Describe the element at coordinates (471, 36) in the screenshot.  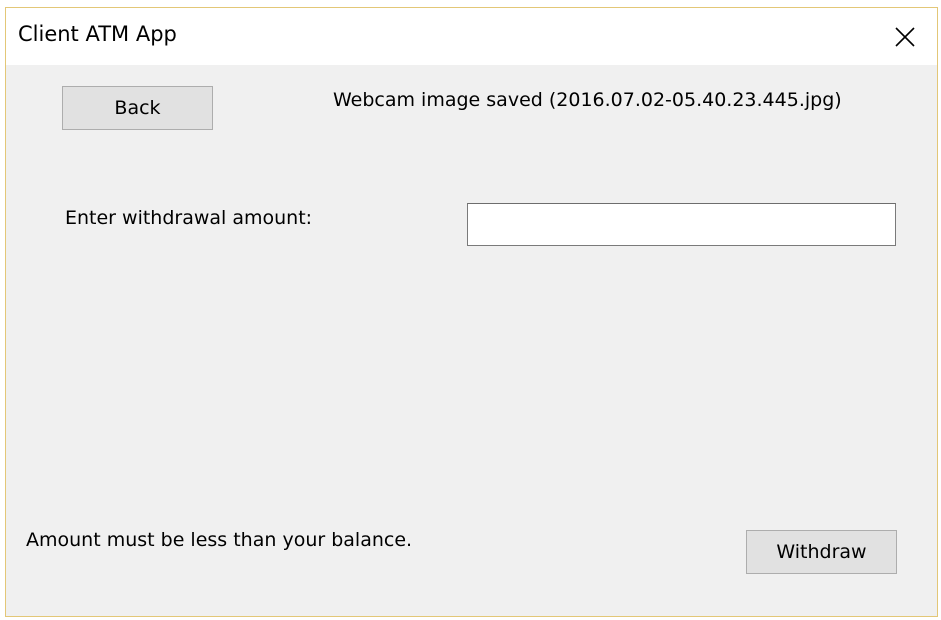
I see `title-bar: Client ATM App` at that location.